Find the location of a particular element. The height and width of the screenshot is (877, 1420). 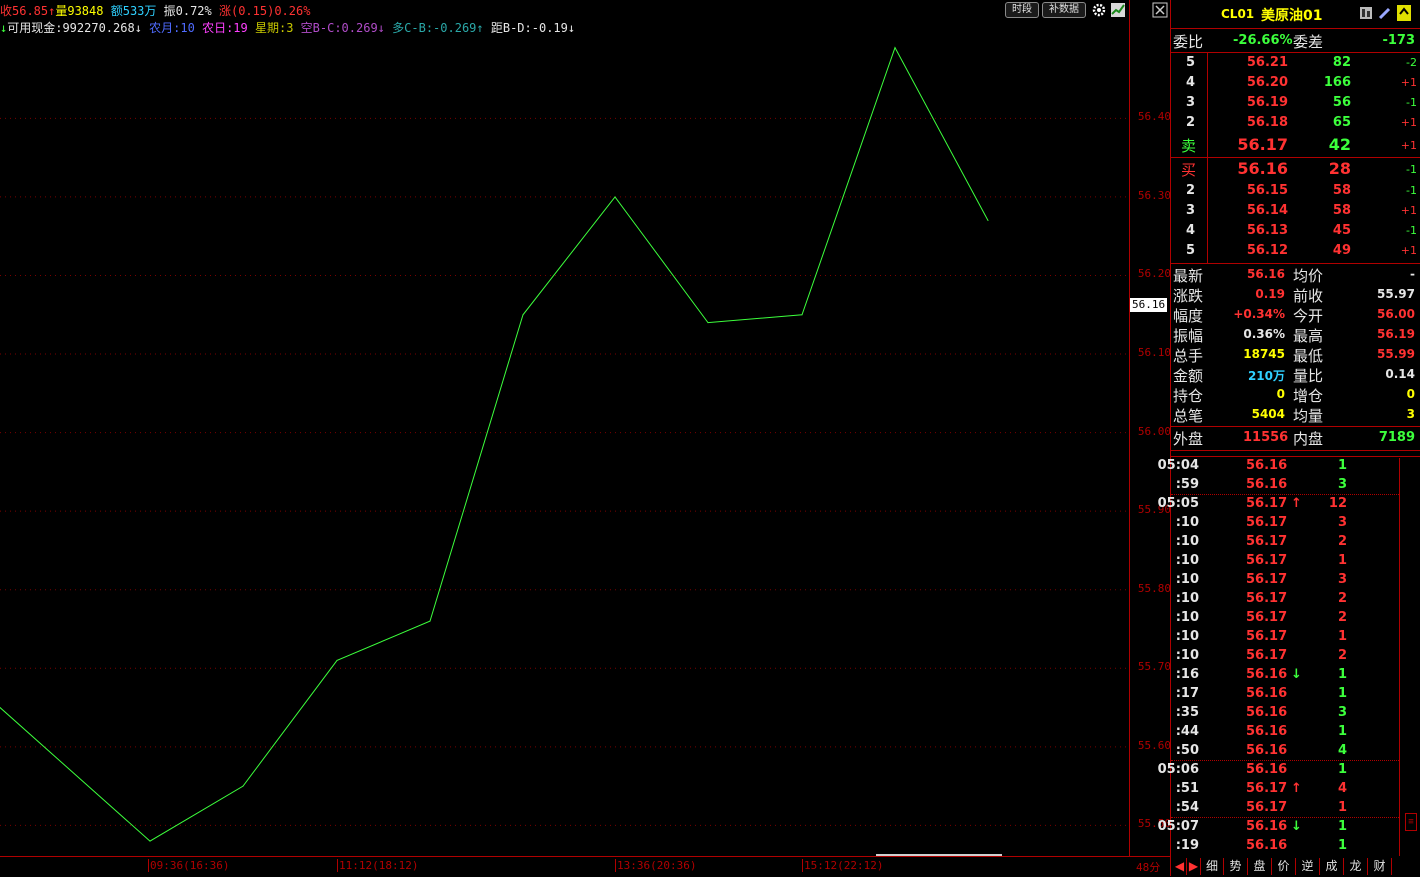

panel-tab: 逆 is located at coordinates (1308, 866).